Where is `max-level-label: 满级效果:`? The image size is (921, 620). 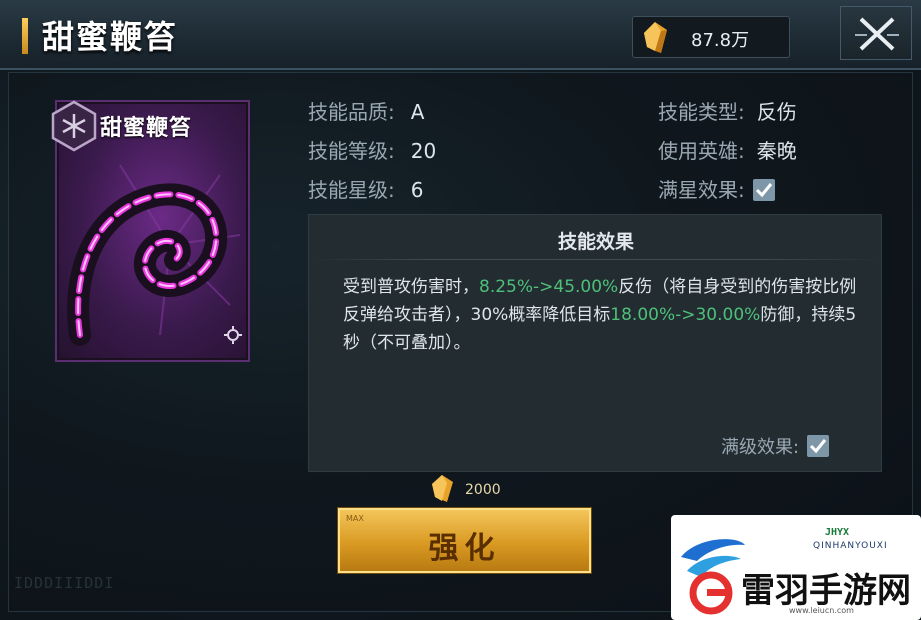 max-level-label: 满级效果: is located at coordinates (760, 447).